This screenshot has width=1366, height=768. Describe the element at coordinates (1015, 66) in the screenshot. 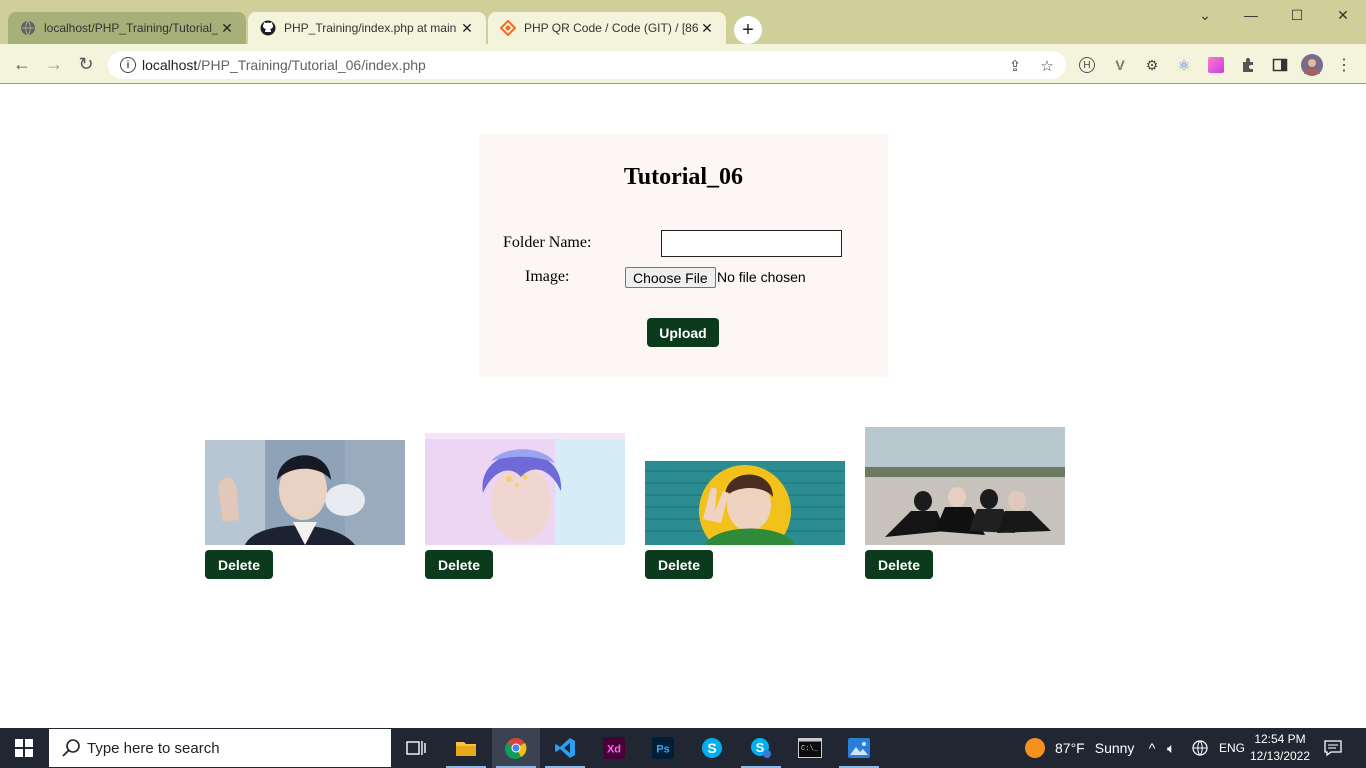

I see `share-icon: ⇪` at that location.